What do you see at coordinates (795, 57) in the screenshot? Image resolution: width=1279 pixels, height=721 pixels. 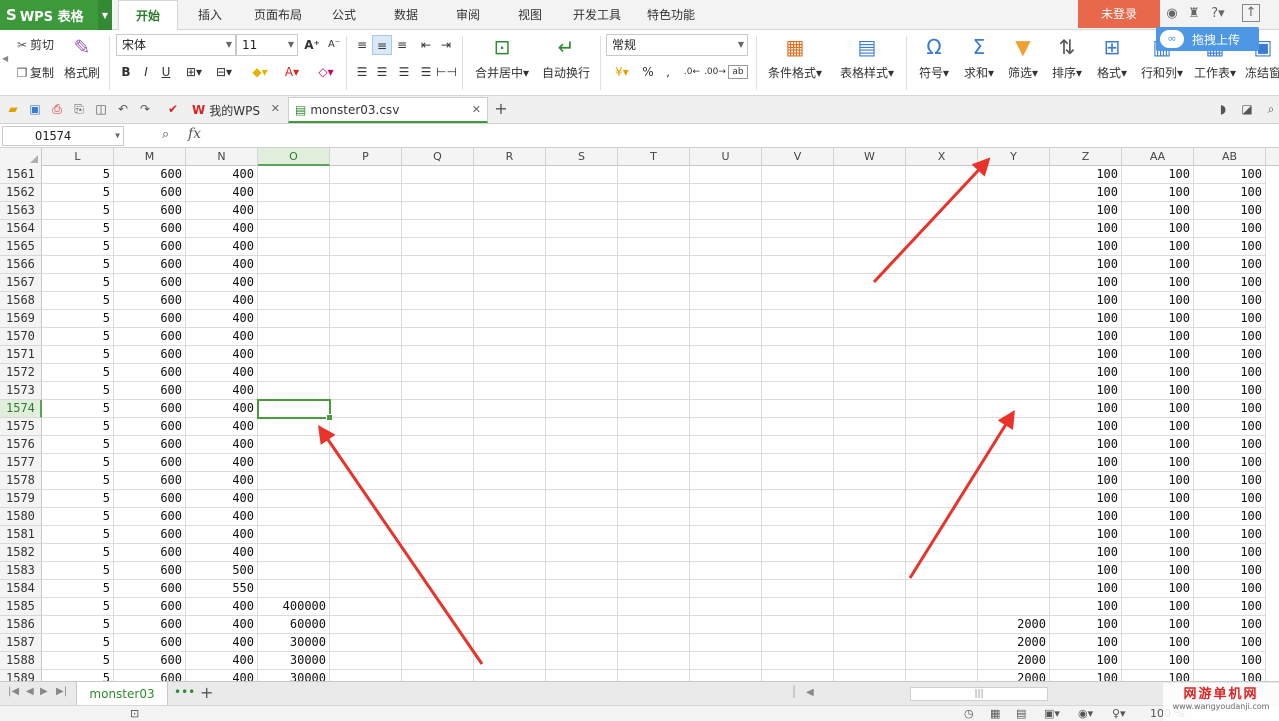 I see `conditional-format-button: ▦ 条件格式▾` at bounding box center [795, 57].